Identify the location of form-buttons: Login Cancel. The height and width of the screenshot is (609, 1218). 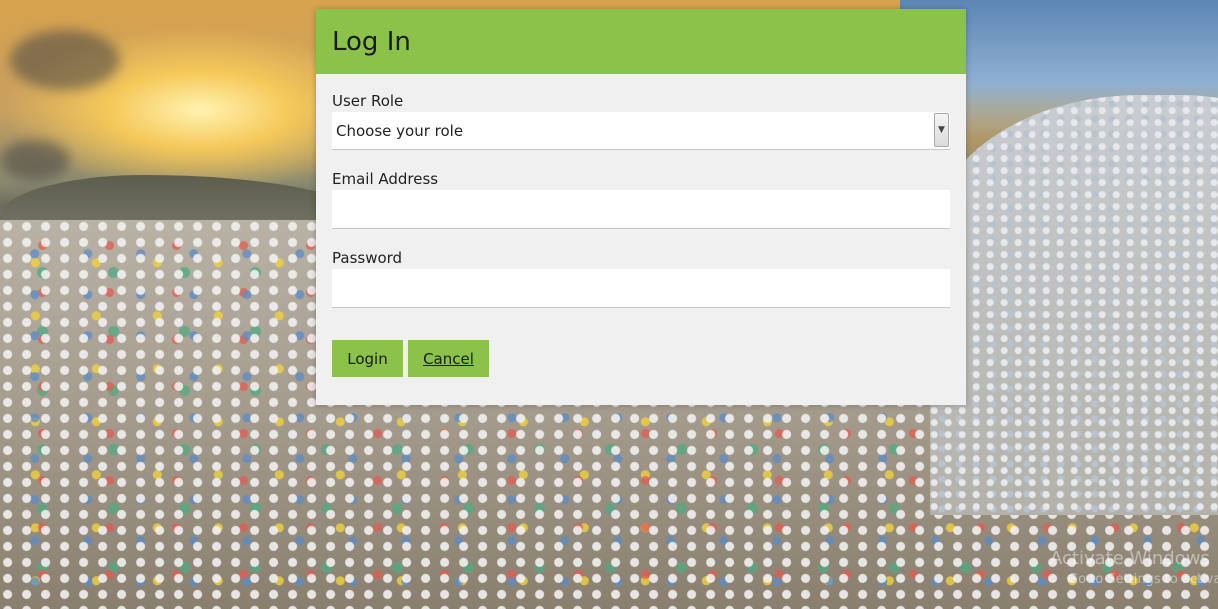
(641, 358).